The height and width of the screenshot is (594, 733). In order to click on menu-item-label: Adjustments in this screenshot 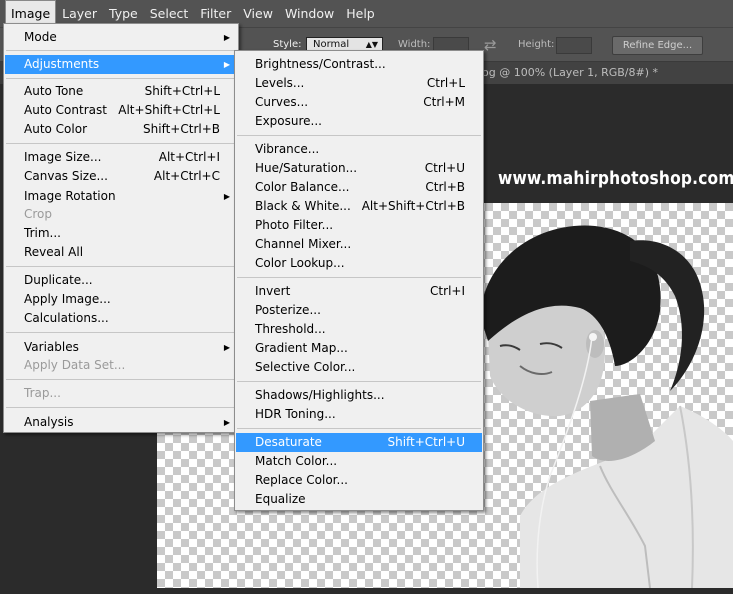, I will do `click(62, 64)`.